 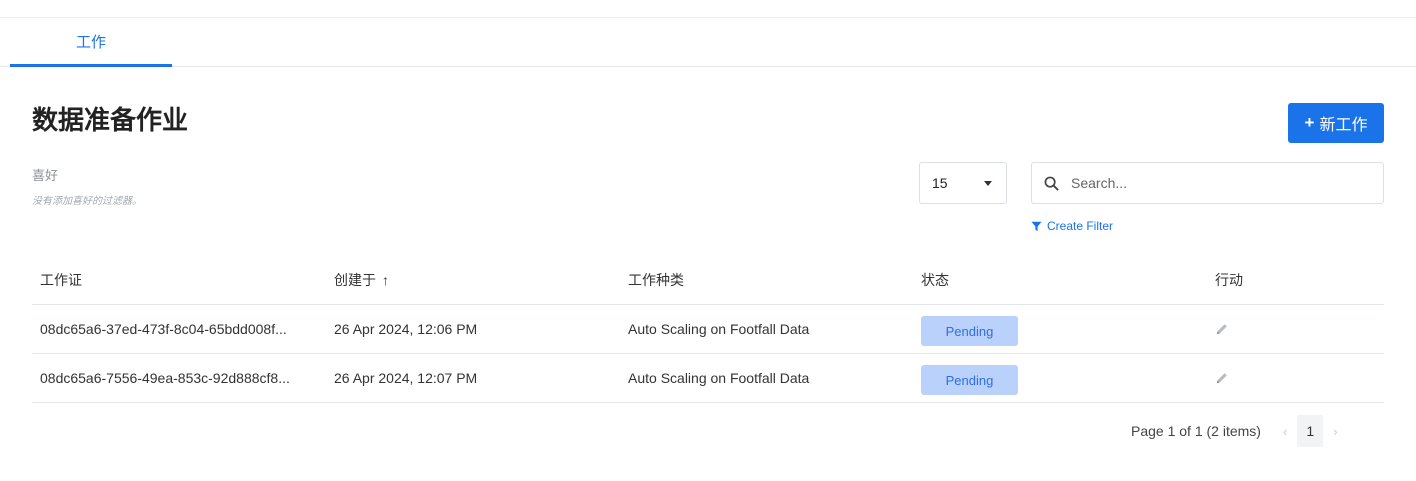 I want to click on pagination: Page 1 of 1 (2 items) ‹ 1 ›, so click(x=1239, y=431).